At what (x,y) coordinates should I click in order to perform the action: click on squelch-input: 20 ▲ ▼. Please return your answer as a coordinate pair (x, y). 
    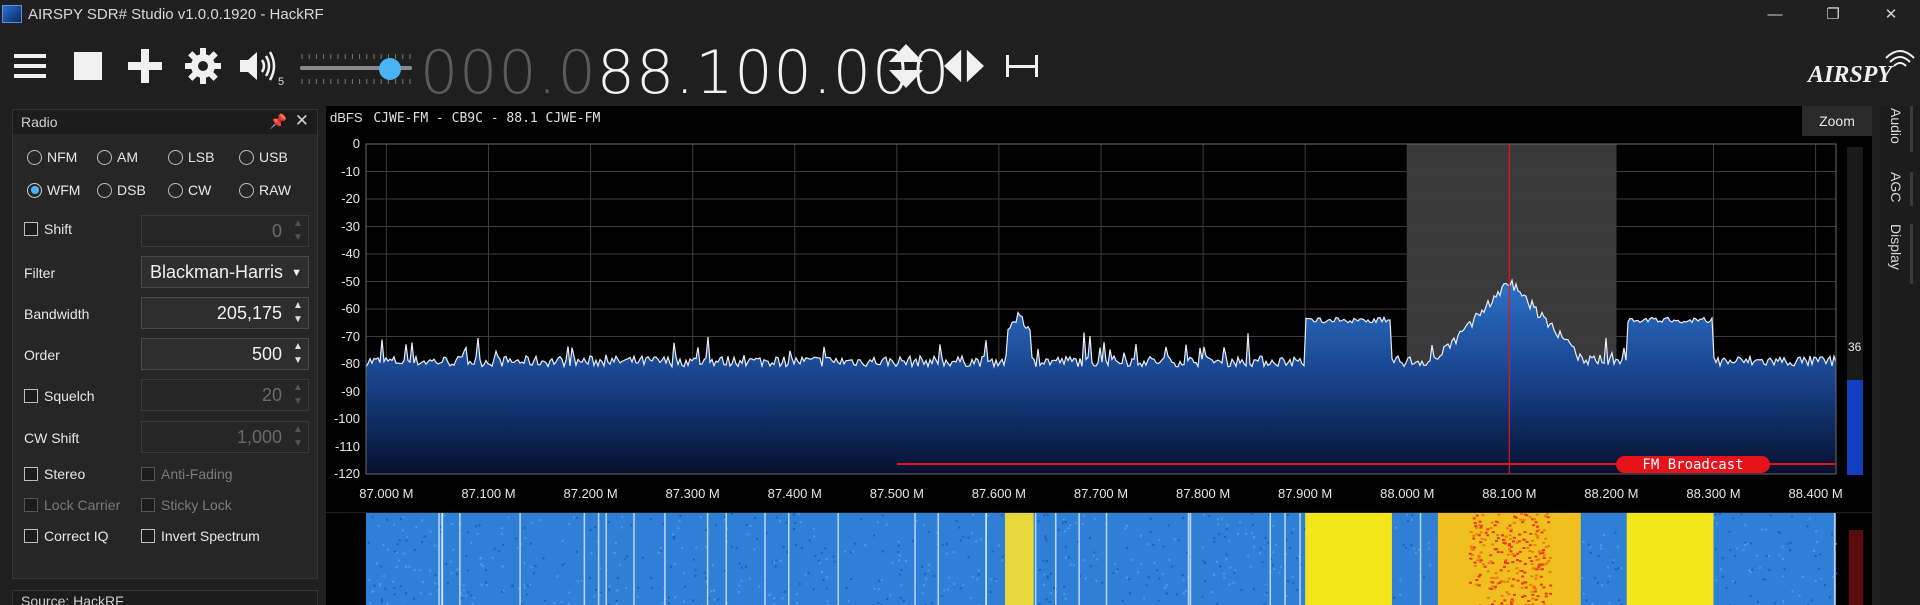
    Looking at the image, I should click on (225, 395).